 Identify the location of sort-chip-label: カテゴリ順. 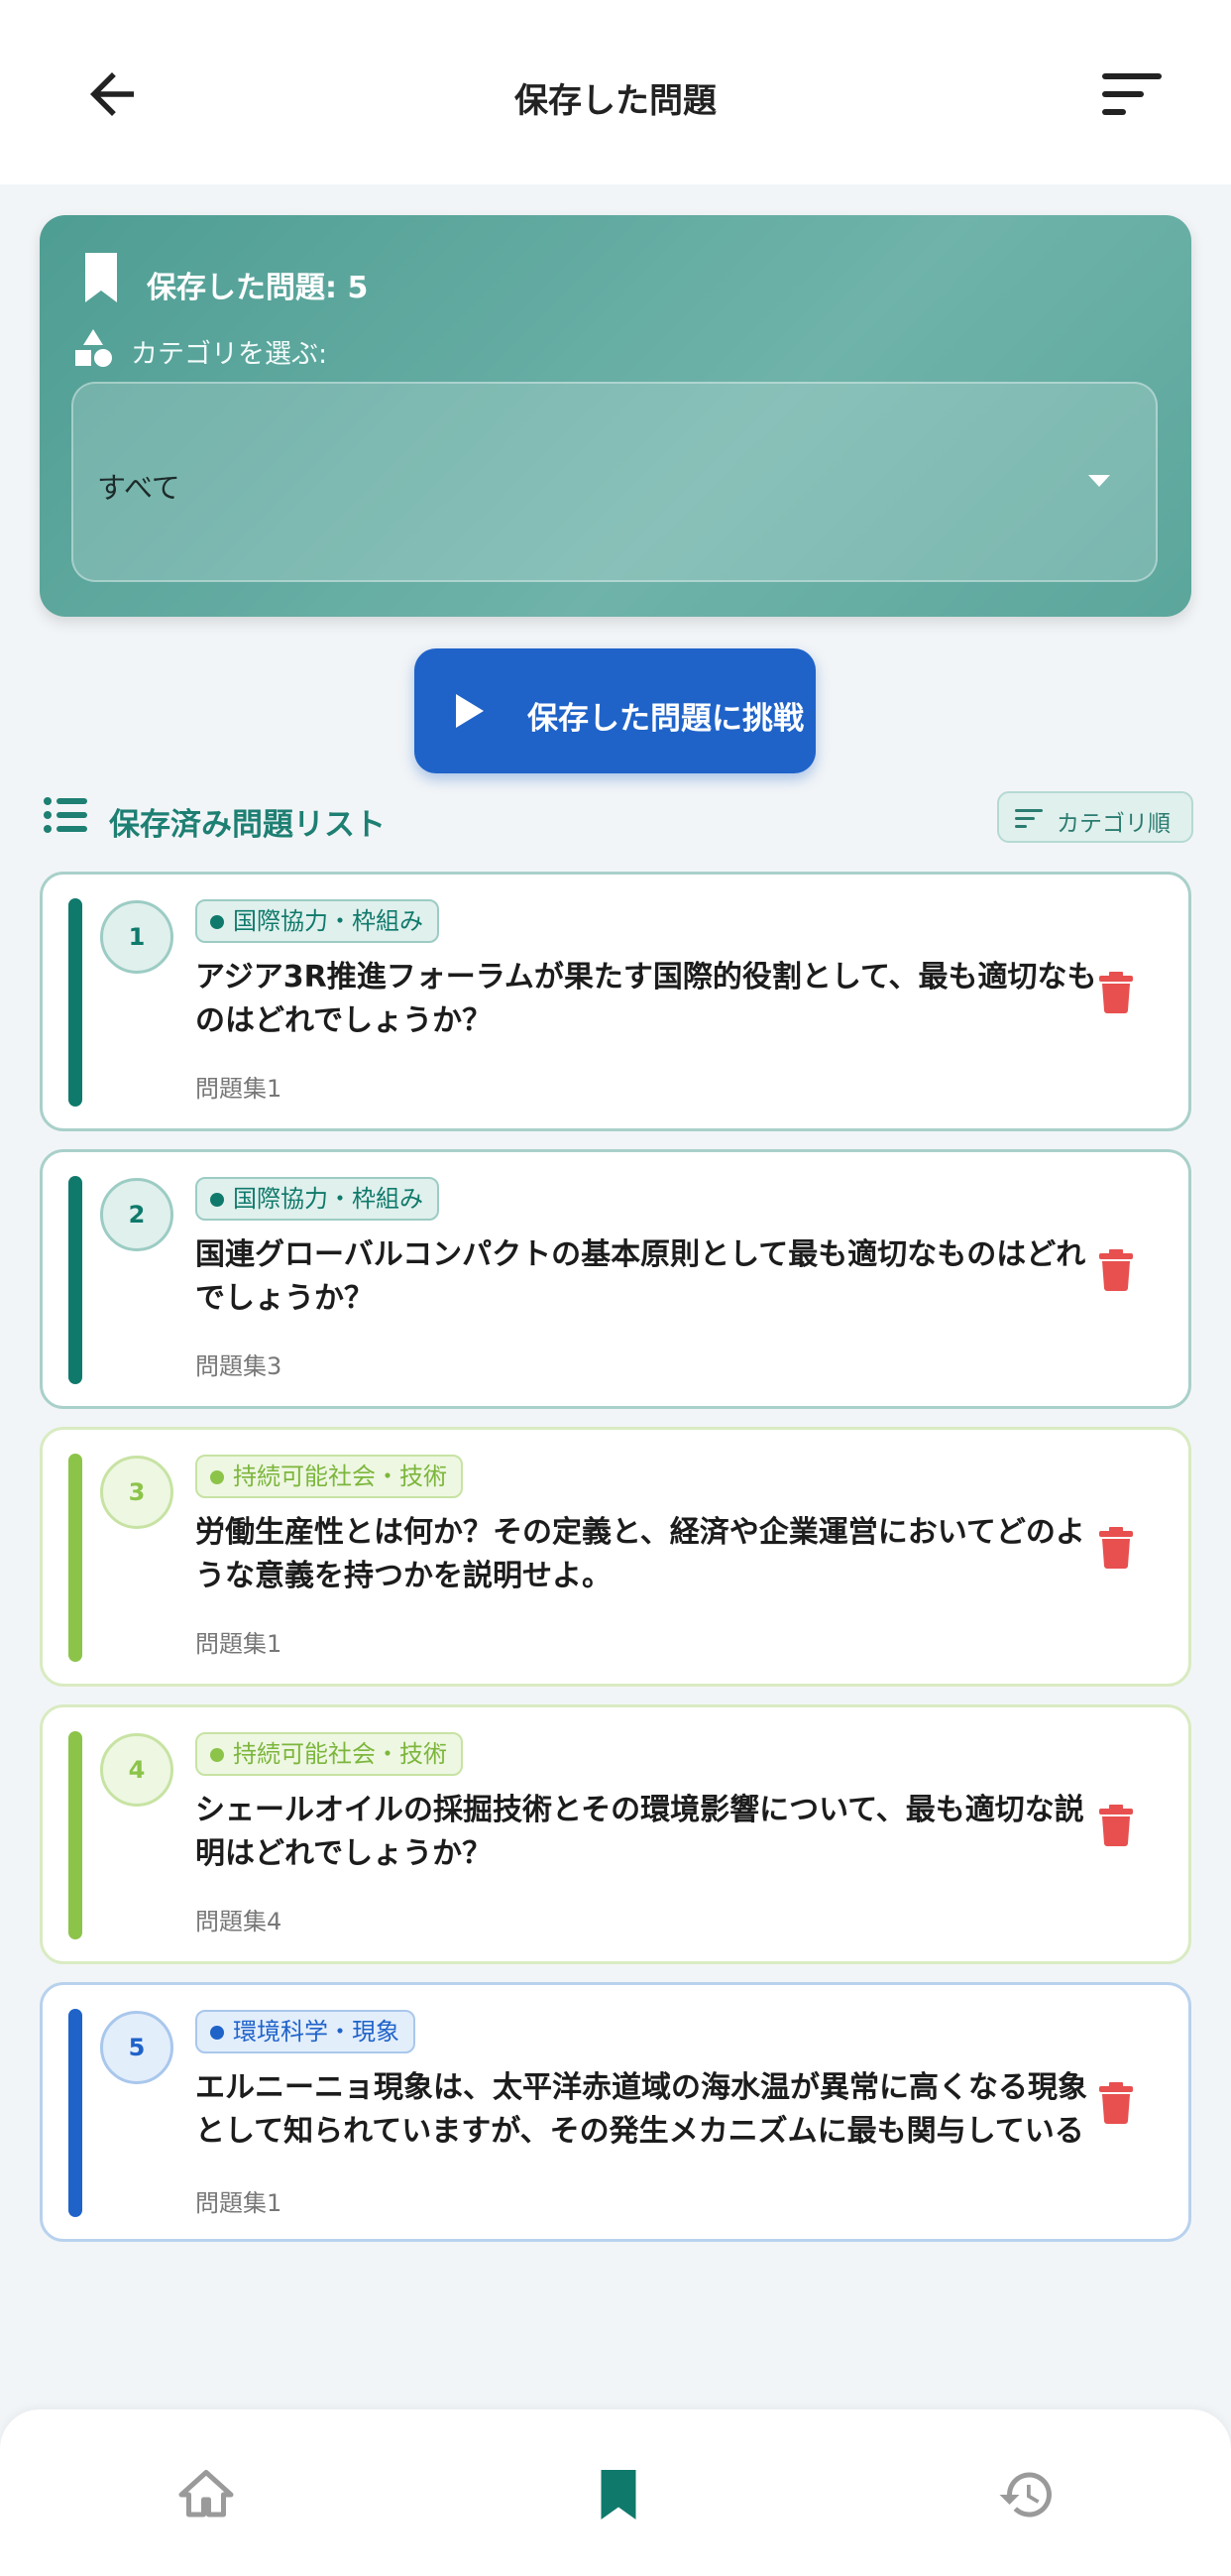
(1114, 824).